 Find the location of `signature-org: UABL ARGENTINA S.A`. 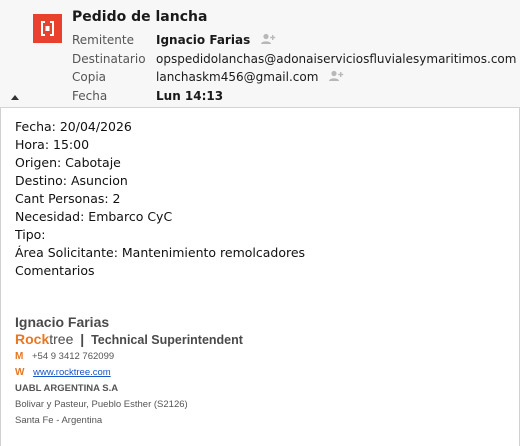

signature-org: UABL ARGENTINA S.A is located at coordinates (67, 388).